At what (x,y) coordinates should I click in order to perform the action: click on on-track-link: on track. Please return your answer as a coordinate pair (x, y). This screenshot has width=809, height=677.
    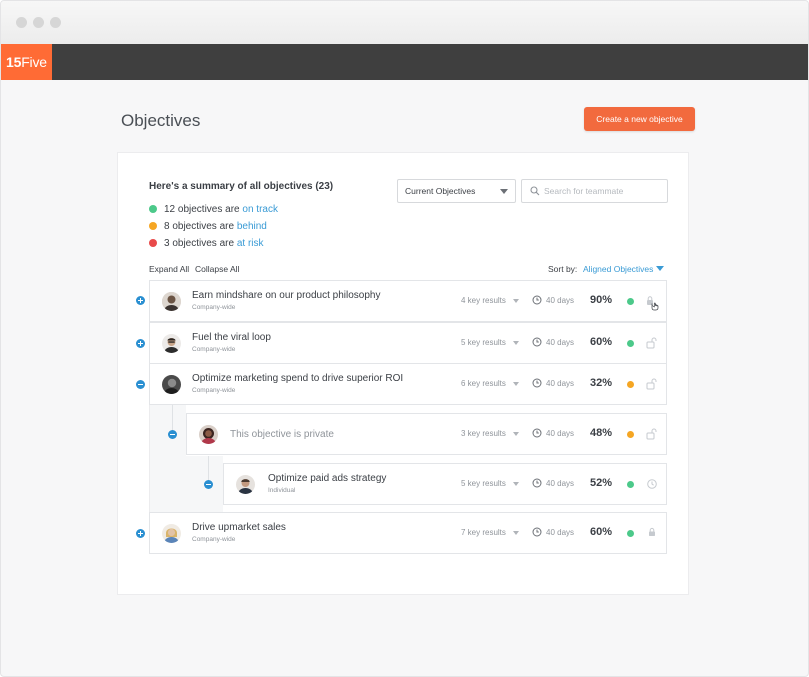
    Looking at the image, I should click on (260, 209).